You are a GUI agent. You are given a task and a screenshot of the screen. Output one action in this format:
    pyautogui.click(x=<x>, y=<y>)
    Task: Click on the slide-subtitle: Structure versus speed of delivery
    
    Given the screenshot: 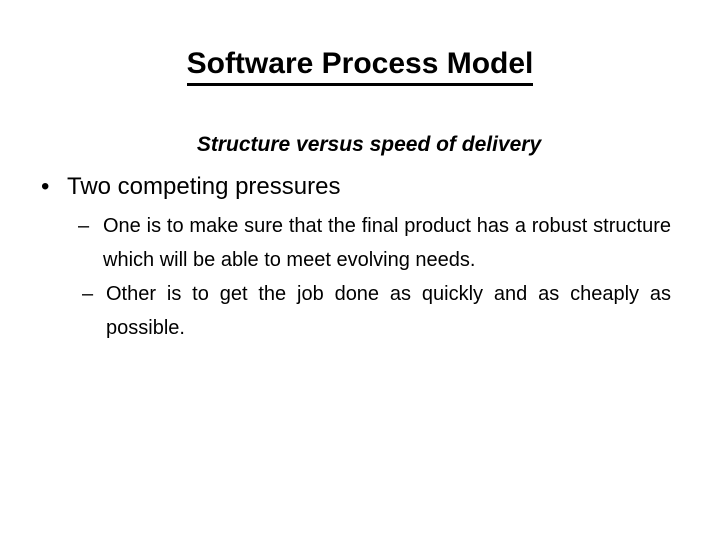 What is the action you would take?
    pyautogui.click(x=369, y=144)
    